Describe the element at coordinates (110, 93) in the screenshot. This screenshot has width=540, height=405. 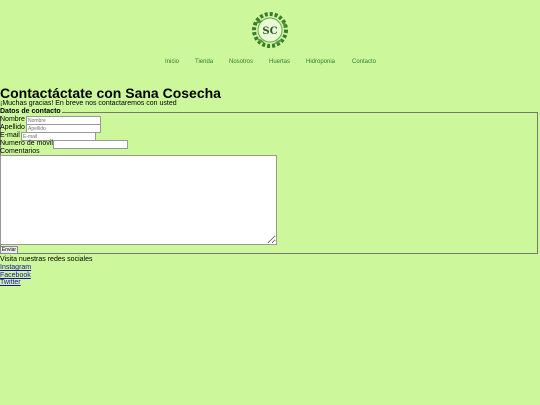
I see `page-title: Contactáctate con Sana Cosecha` at that location.